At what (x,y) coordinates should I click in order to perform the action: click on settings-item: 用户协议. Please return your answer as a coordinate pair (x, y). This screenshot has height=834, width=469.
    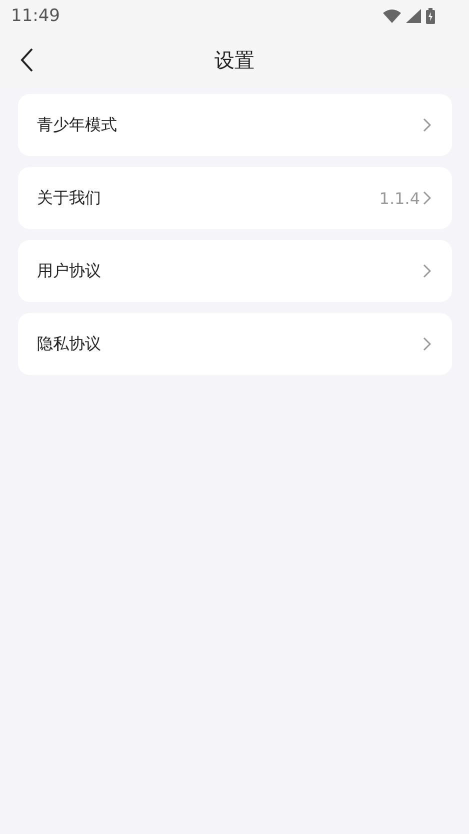
    Looking at the image, I should click on (235, 271).